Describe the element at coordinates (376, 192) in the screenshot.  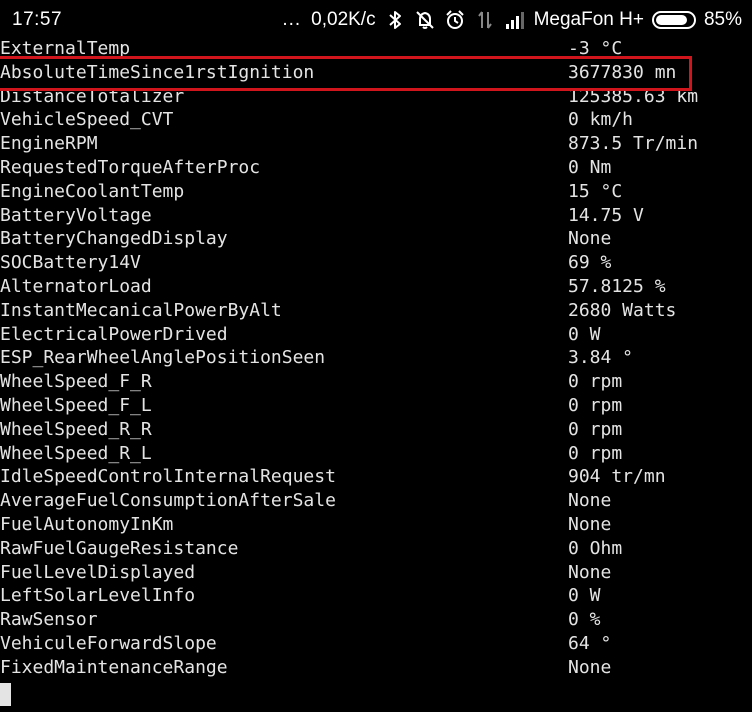
I see `terminal-row: EngineCoolantTemp 15 °C` at that location.